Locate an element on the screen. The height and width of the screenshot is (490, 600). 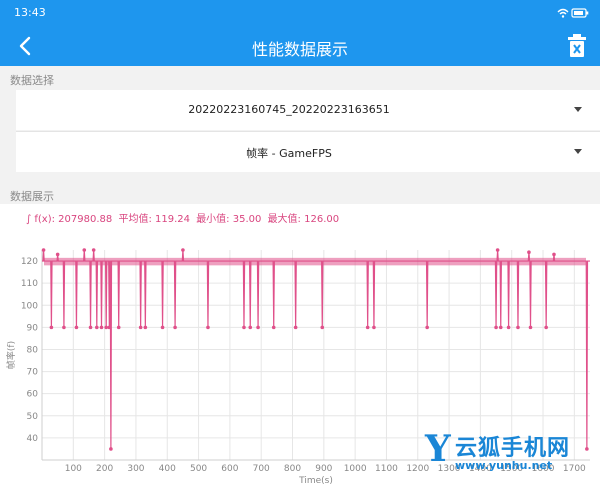
x-tick-label: 300 is located at coordinates (135, 469).